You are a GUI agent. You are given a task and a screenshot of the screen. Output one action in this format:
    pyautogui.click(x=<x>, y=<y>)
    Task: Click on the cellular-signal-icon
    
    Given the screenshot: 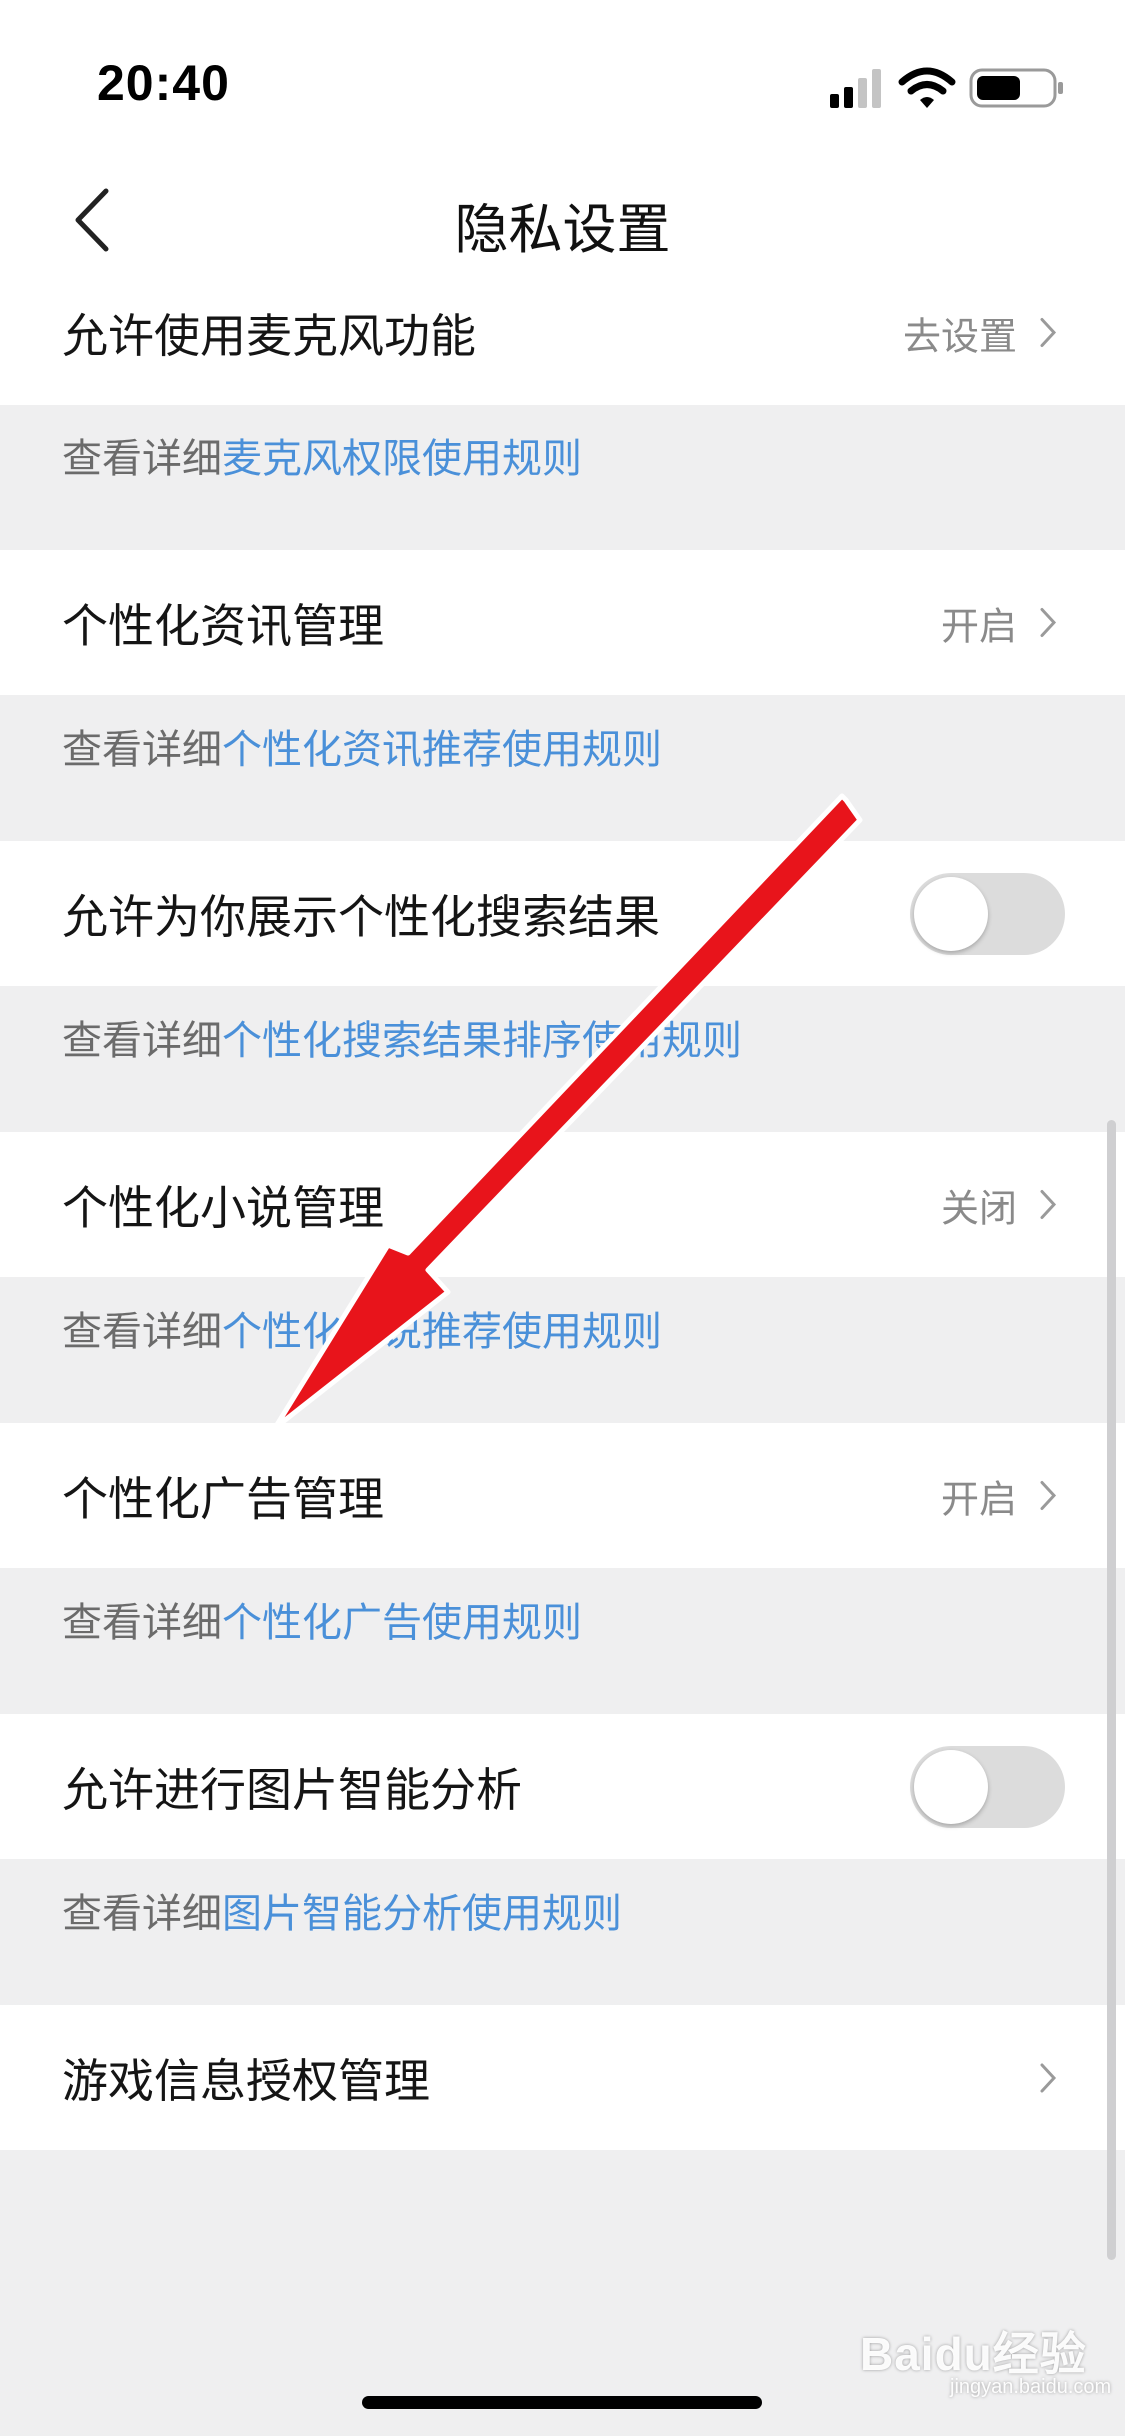 What is the action you would take?
    pyautogui.click(x=855, y=88)
    